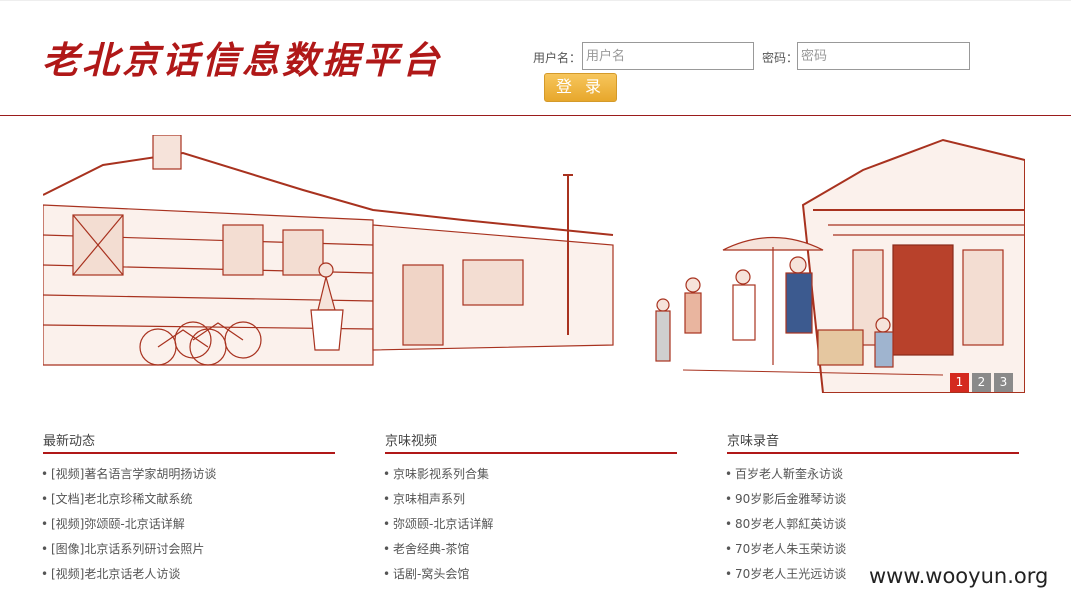  I want to click on username-label: 用户名：, so click(557, 58).